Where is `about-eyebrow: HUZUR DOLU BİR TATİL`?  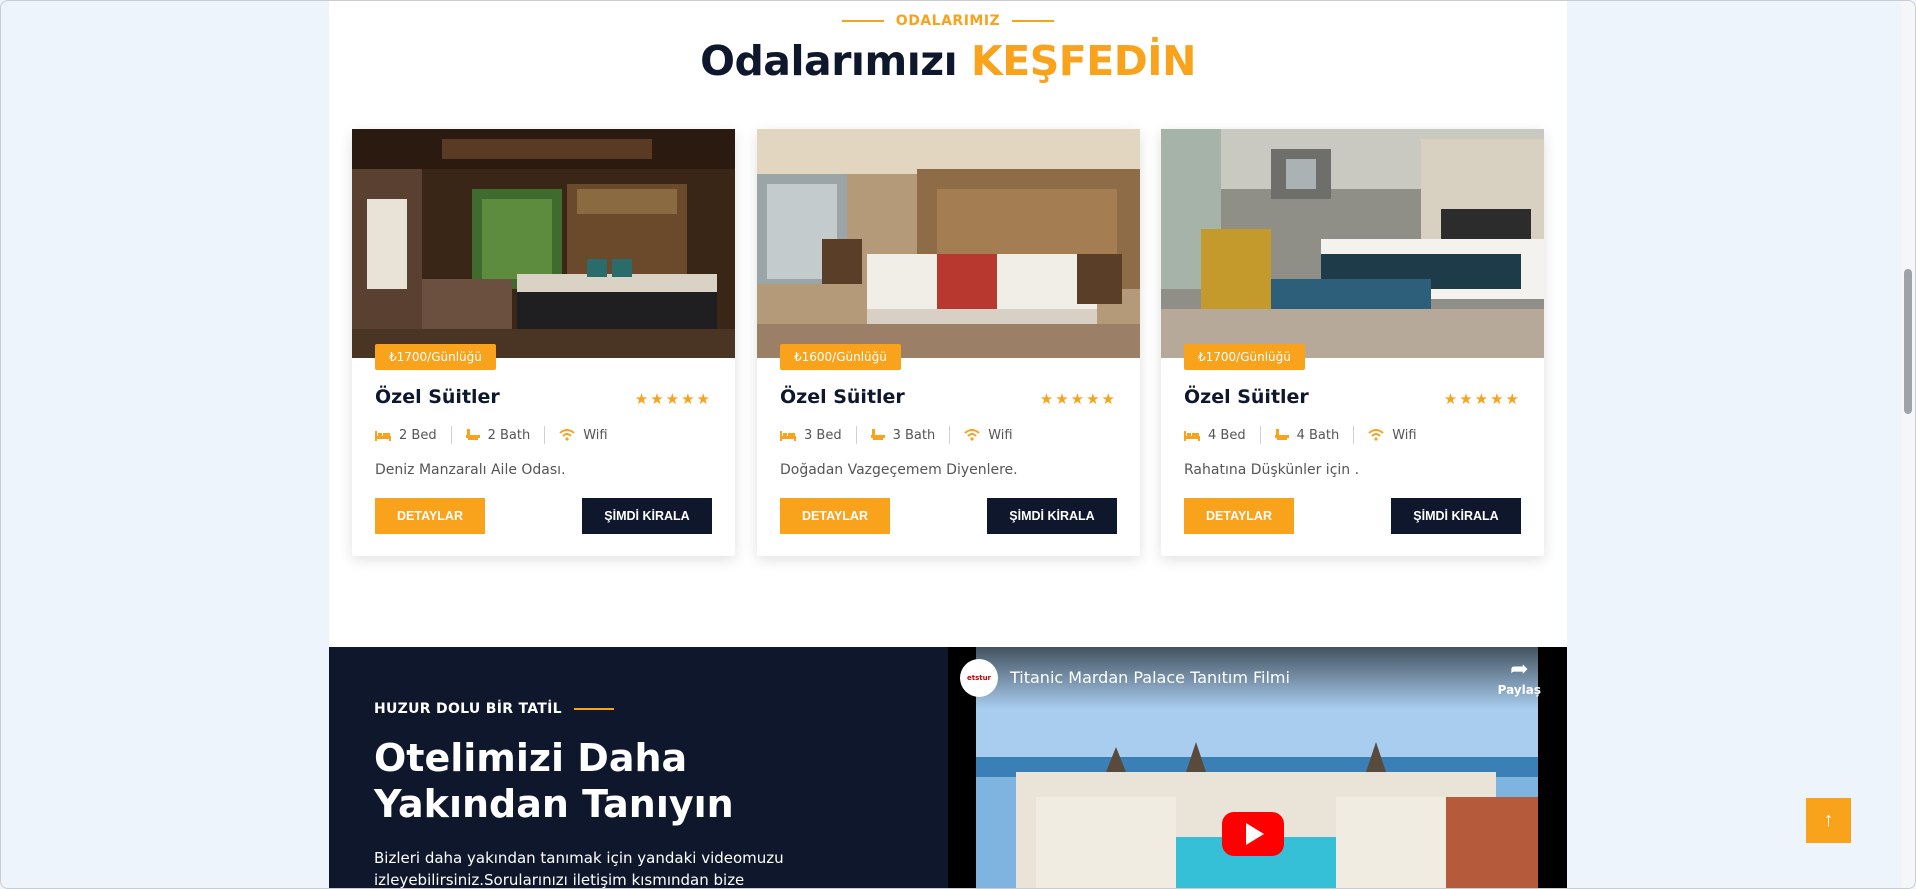
about-eyebrow: HUZUR DOLU BİR TATİL is located at coordinates (494, 709).